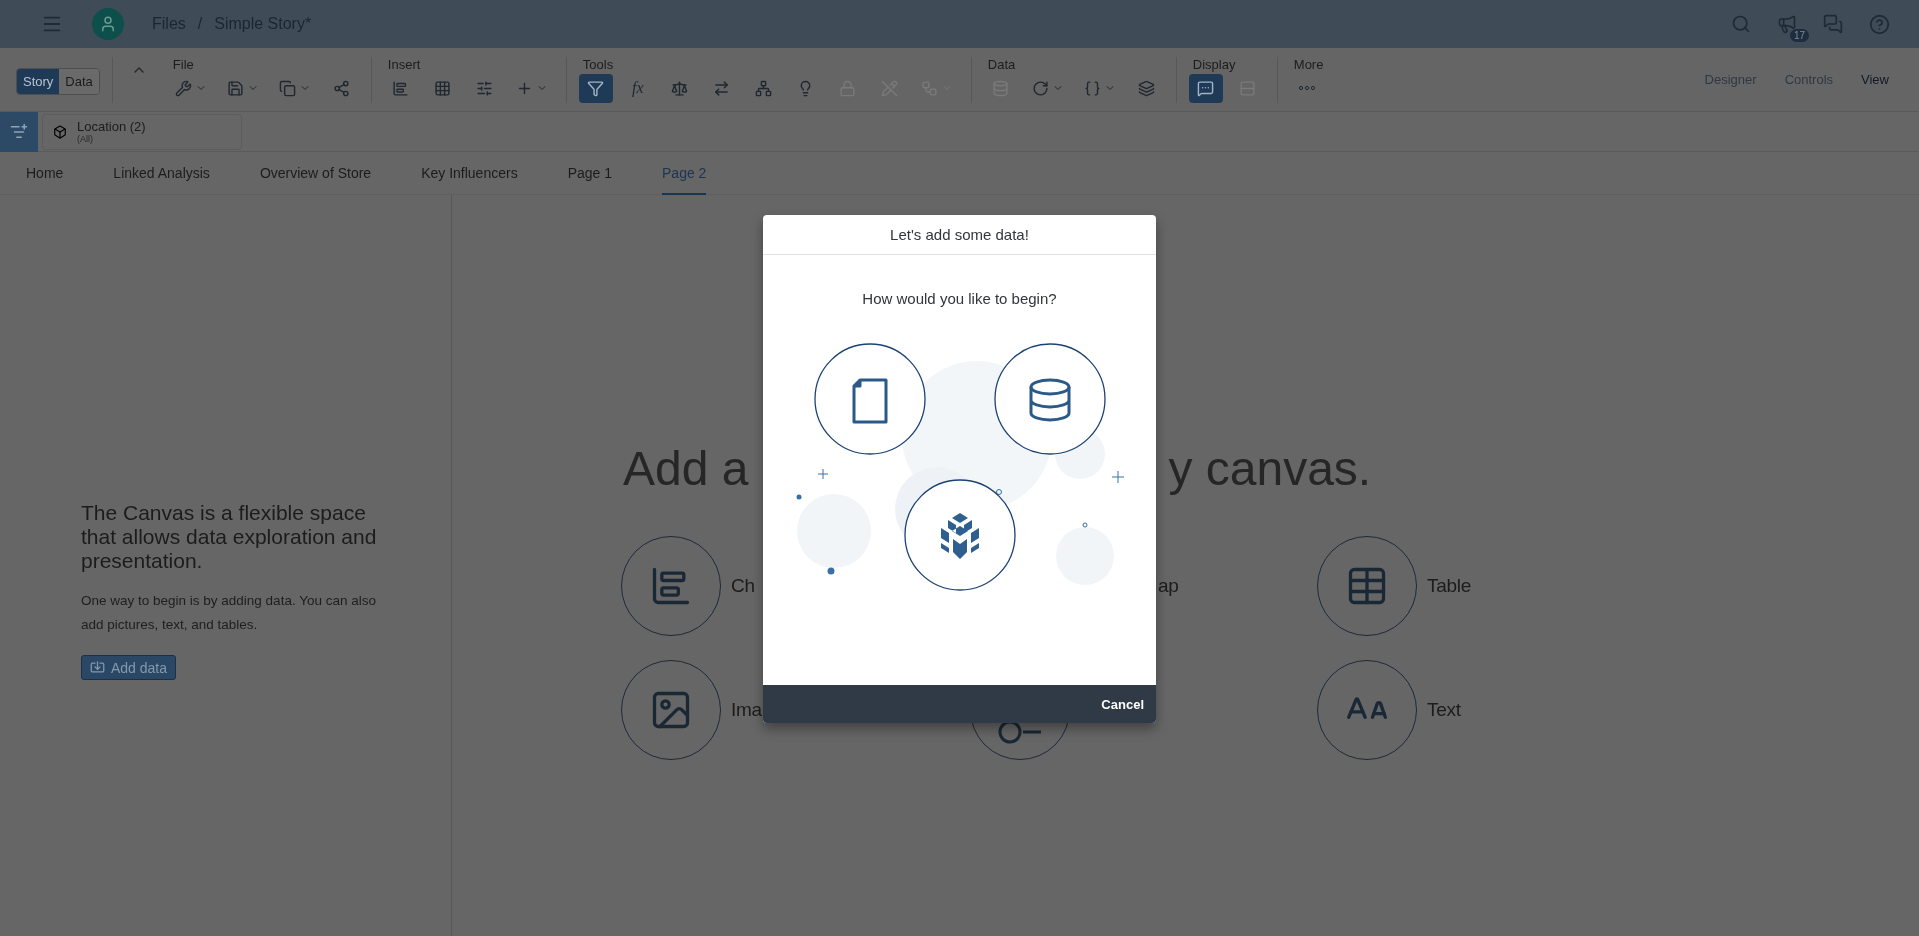 This screenshot has width=1919, height=936. Describe the element at coordinates (637, 88) in the screenshot. I see `toolbar-button: fx` at that location.